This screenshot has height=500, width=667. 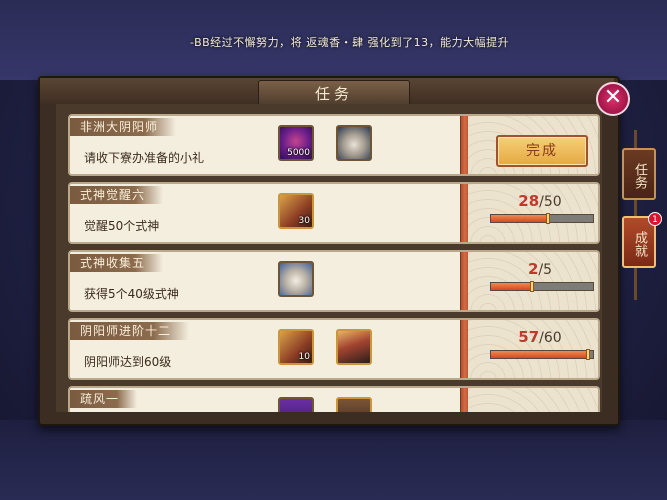 I want to click on progress-text: 57/60, so click(x=540, y=337).